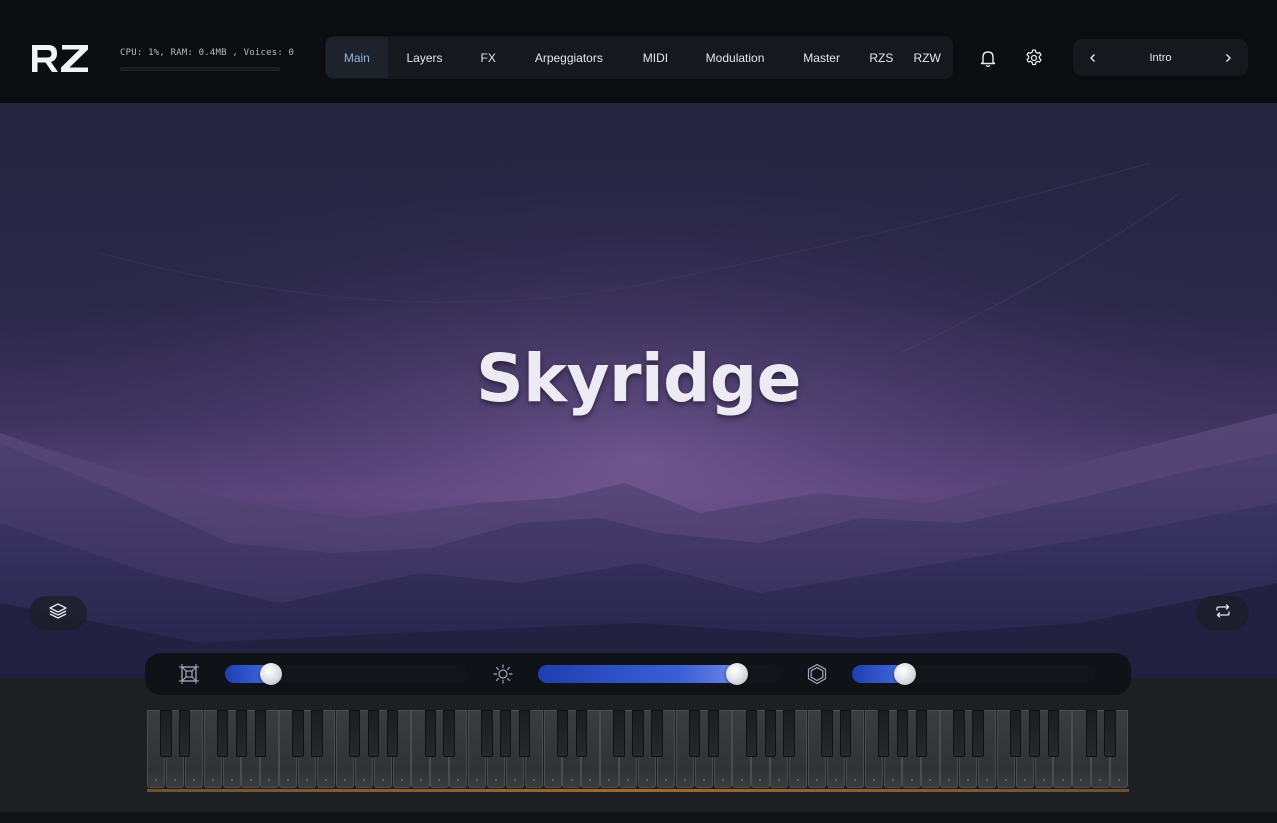 The width and height of the screenshot is (1277, 823). I want to click on preset-name: Intro, so click(1160, 58).